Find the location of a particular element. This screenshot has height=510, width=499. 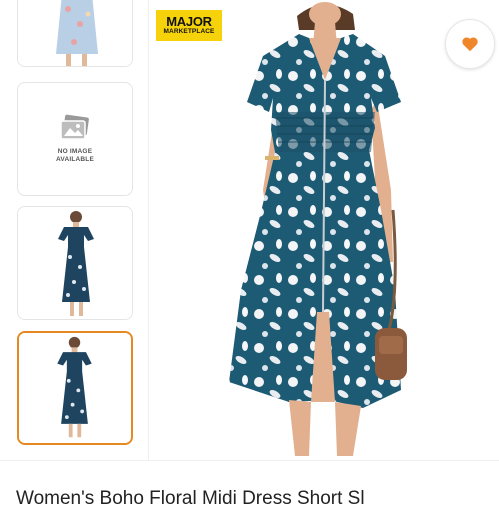

heart-icon is located at coordinates (470, 44).